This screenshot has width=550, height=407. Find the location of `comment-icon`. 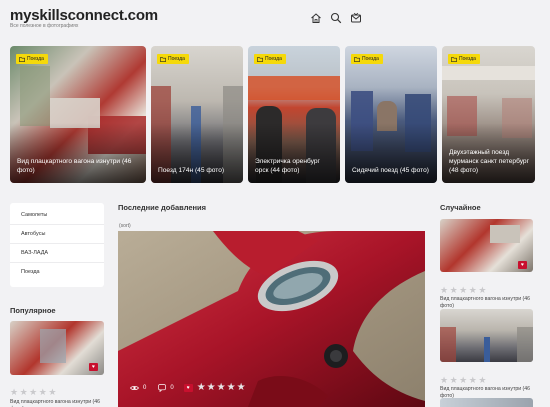

comment-icon is located at coordinates (162, 388).